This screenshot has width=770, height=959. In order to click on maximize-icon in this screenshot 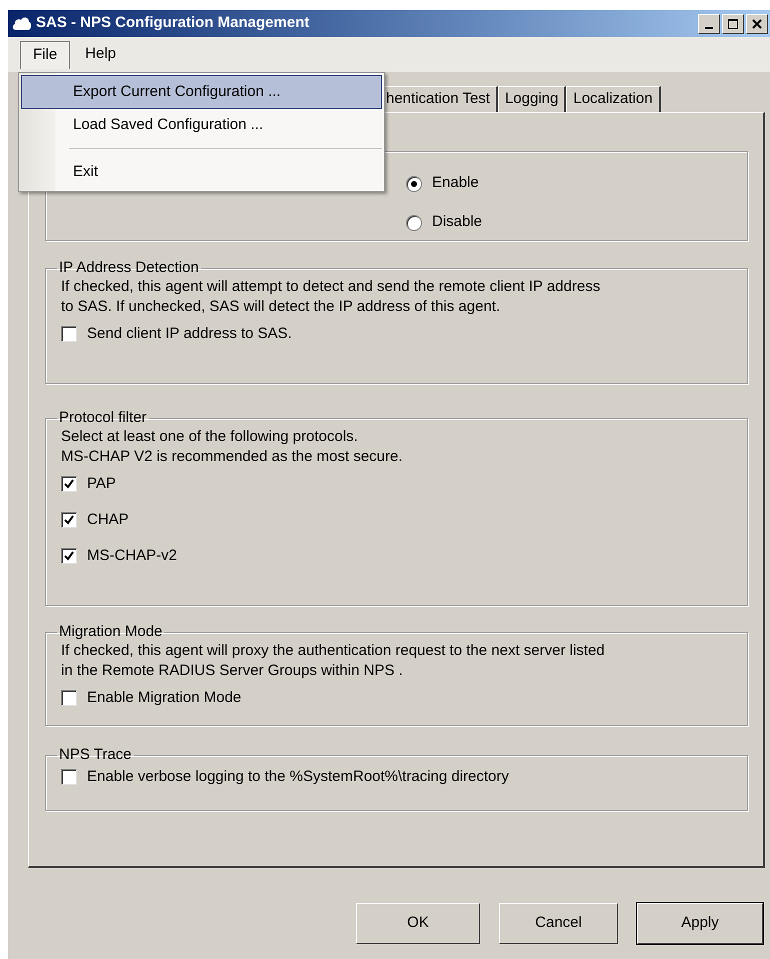, I will do `click(733, 23)`.